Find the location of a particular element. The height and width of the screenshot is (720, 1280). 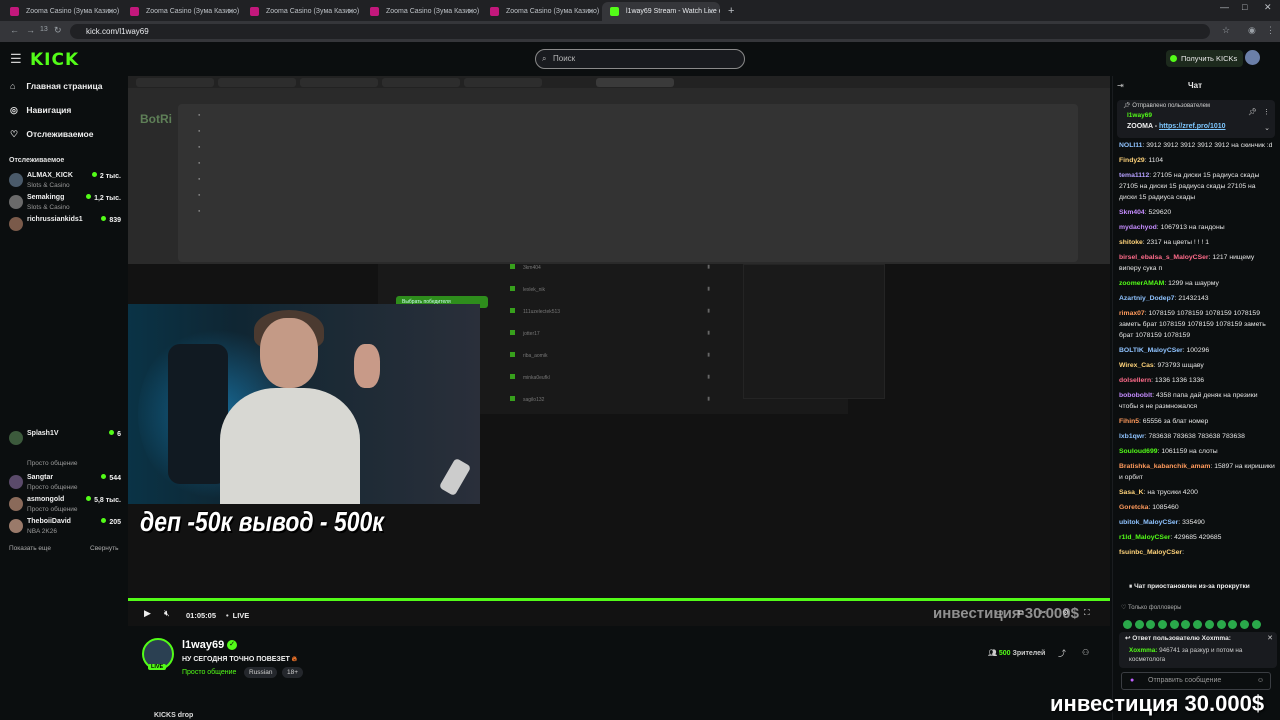

bookmark-star-icon: ☆ is located at coordinates (1226, 30).